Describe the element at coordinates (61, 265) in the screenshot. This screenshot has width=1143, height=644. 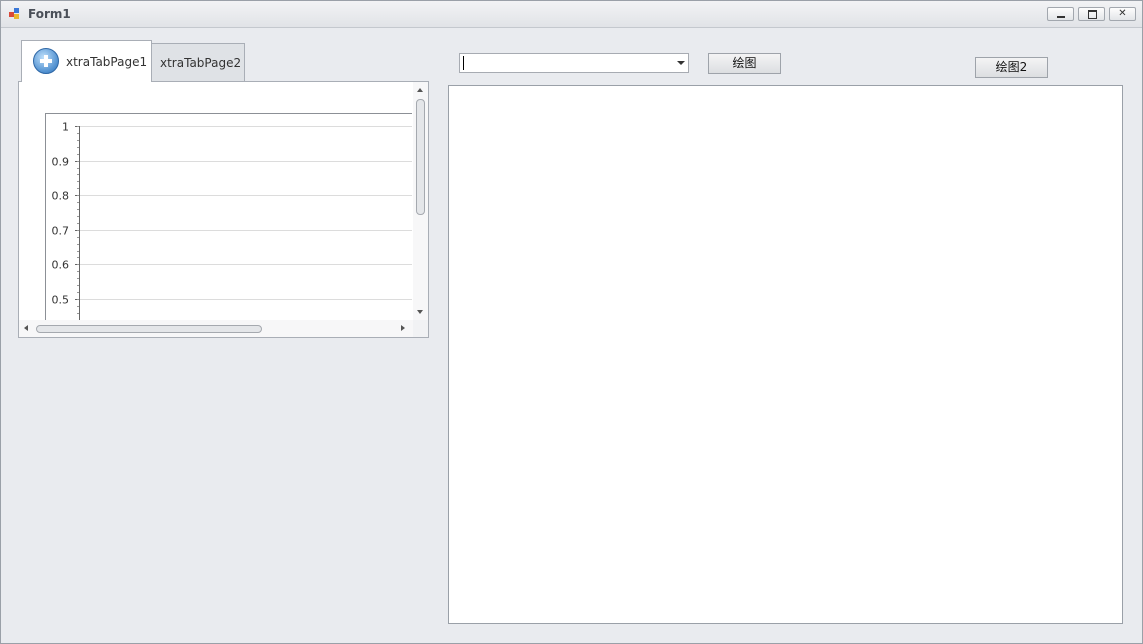
I see `y-tick-label: 0.6` at that location.